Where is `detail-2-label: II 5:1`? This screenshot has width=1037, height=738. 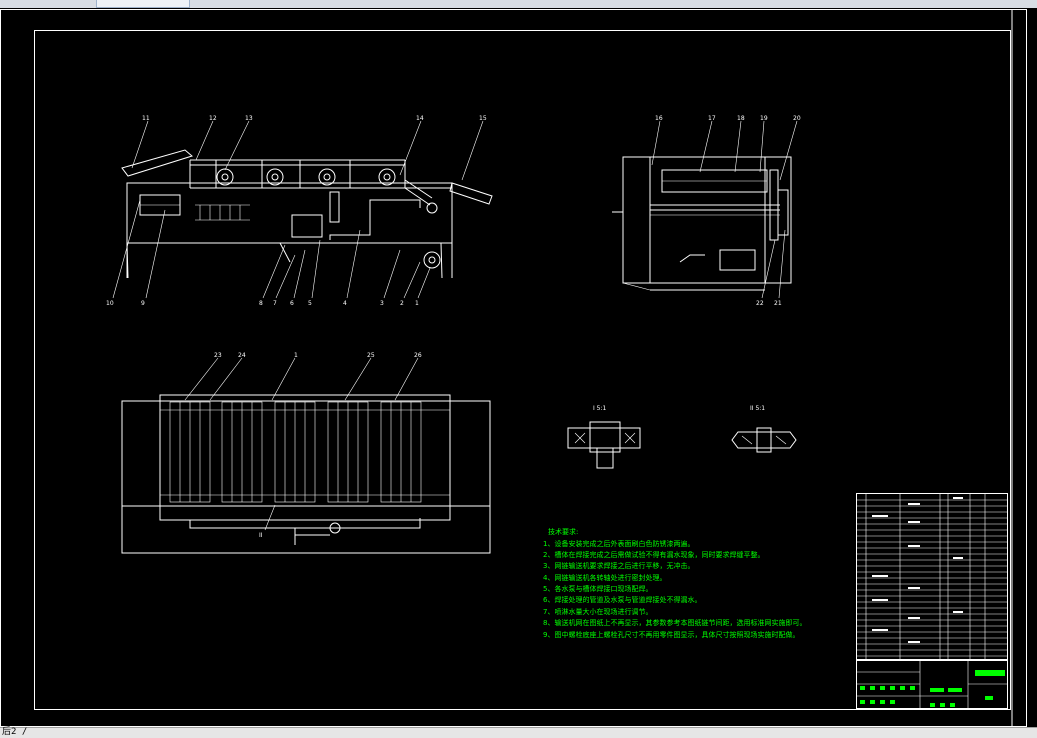 detail-2-label: II 5:1 is located at coordinates (757, 408).